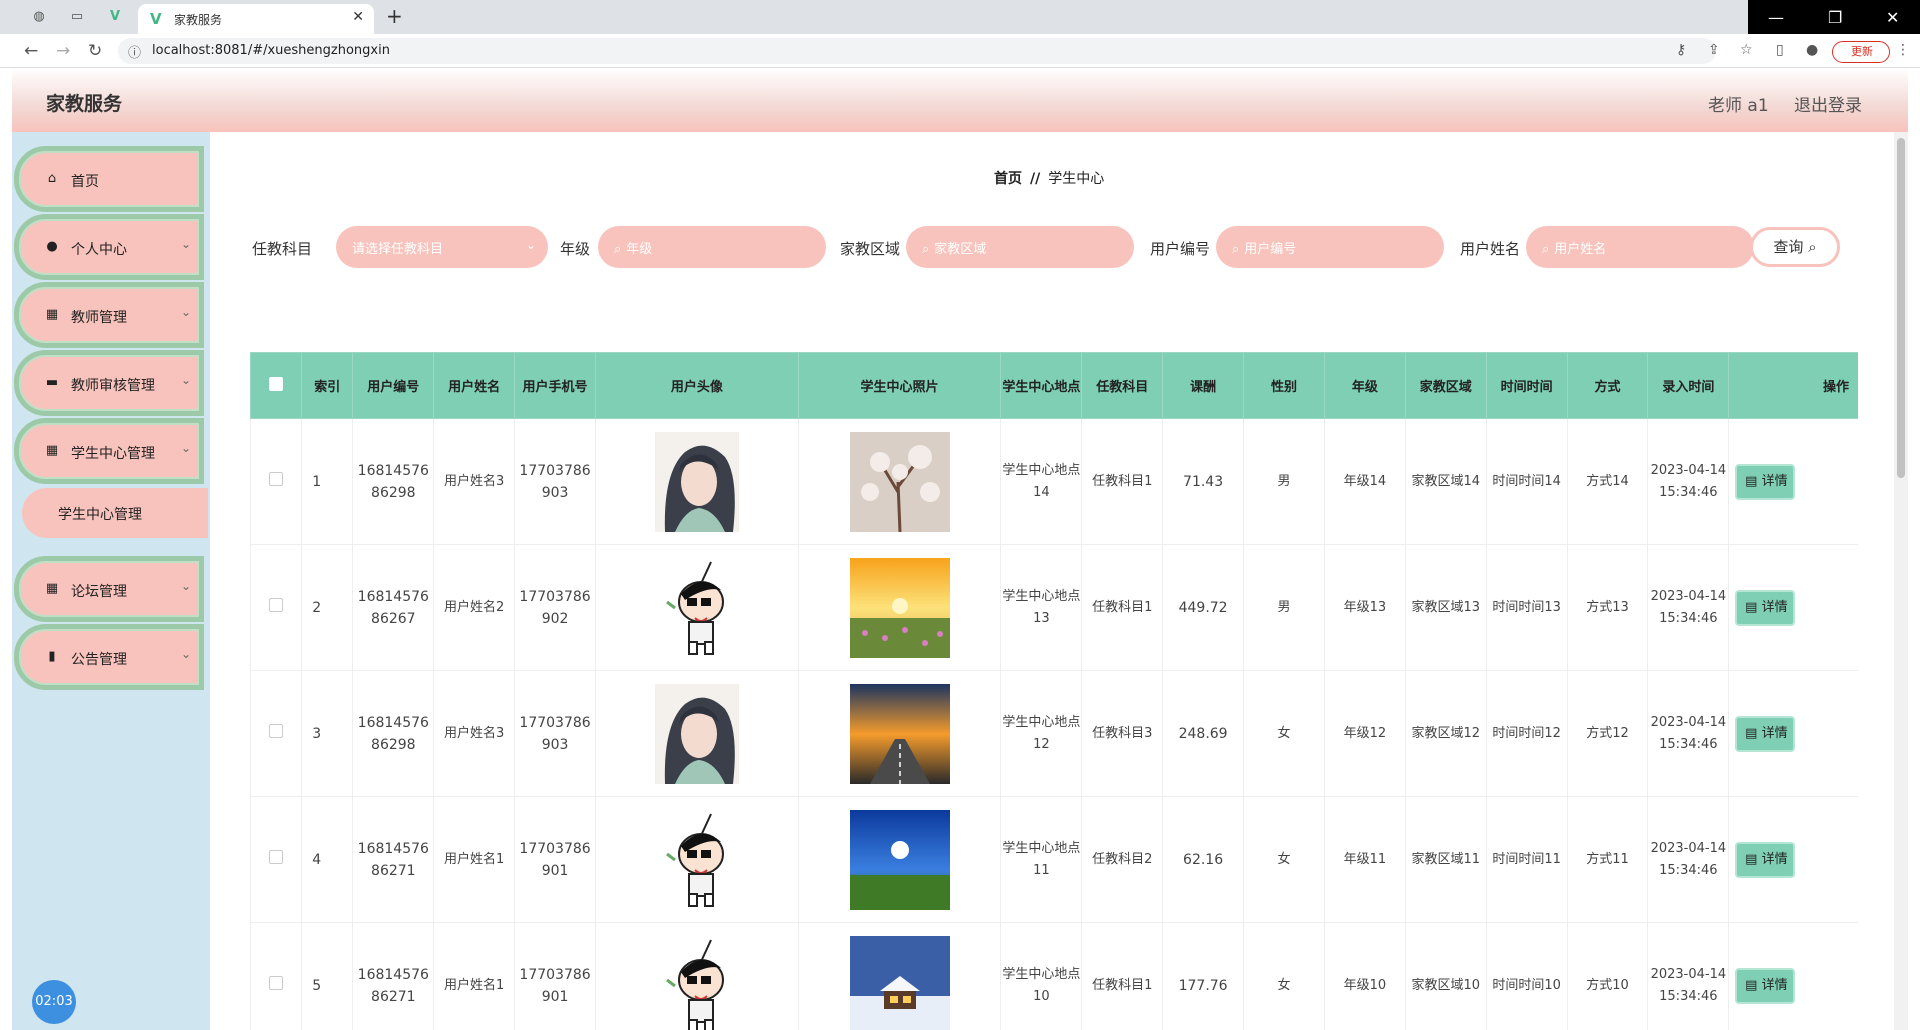 The width and height of the screenshot is (1920, 1030). What do you see at coordinates (95, 51) in the screenshot?
I see `reload-icon: ↻` at bounding box center [95, 51].